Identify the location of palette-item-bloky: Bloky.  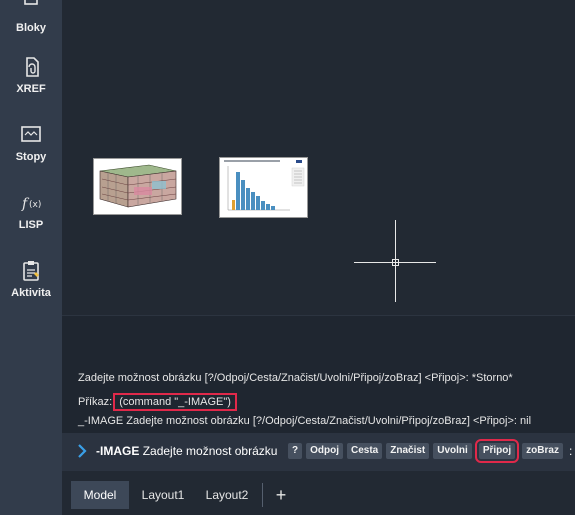
(31, 17).